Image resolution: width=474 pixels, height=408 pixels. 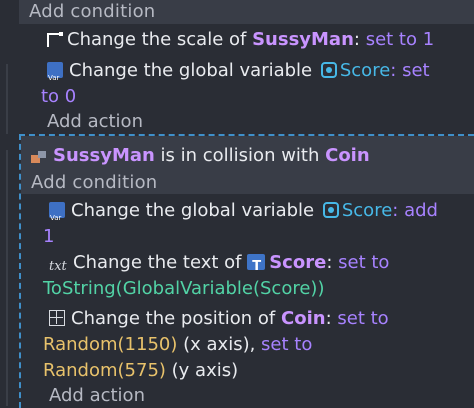 I want to click on object-name: Coin, so click(x=303, y=318).